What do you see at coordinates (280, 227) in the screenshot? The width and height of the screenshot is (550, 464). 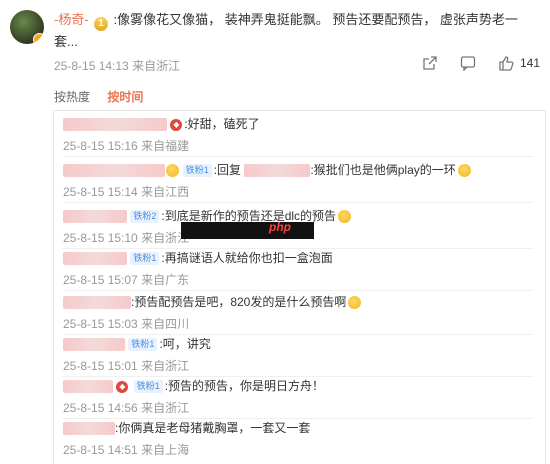 I see `php-logo: php` at bounding box center [280, 227].